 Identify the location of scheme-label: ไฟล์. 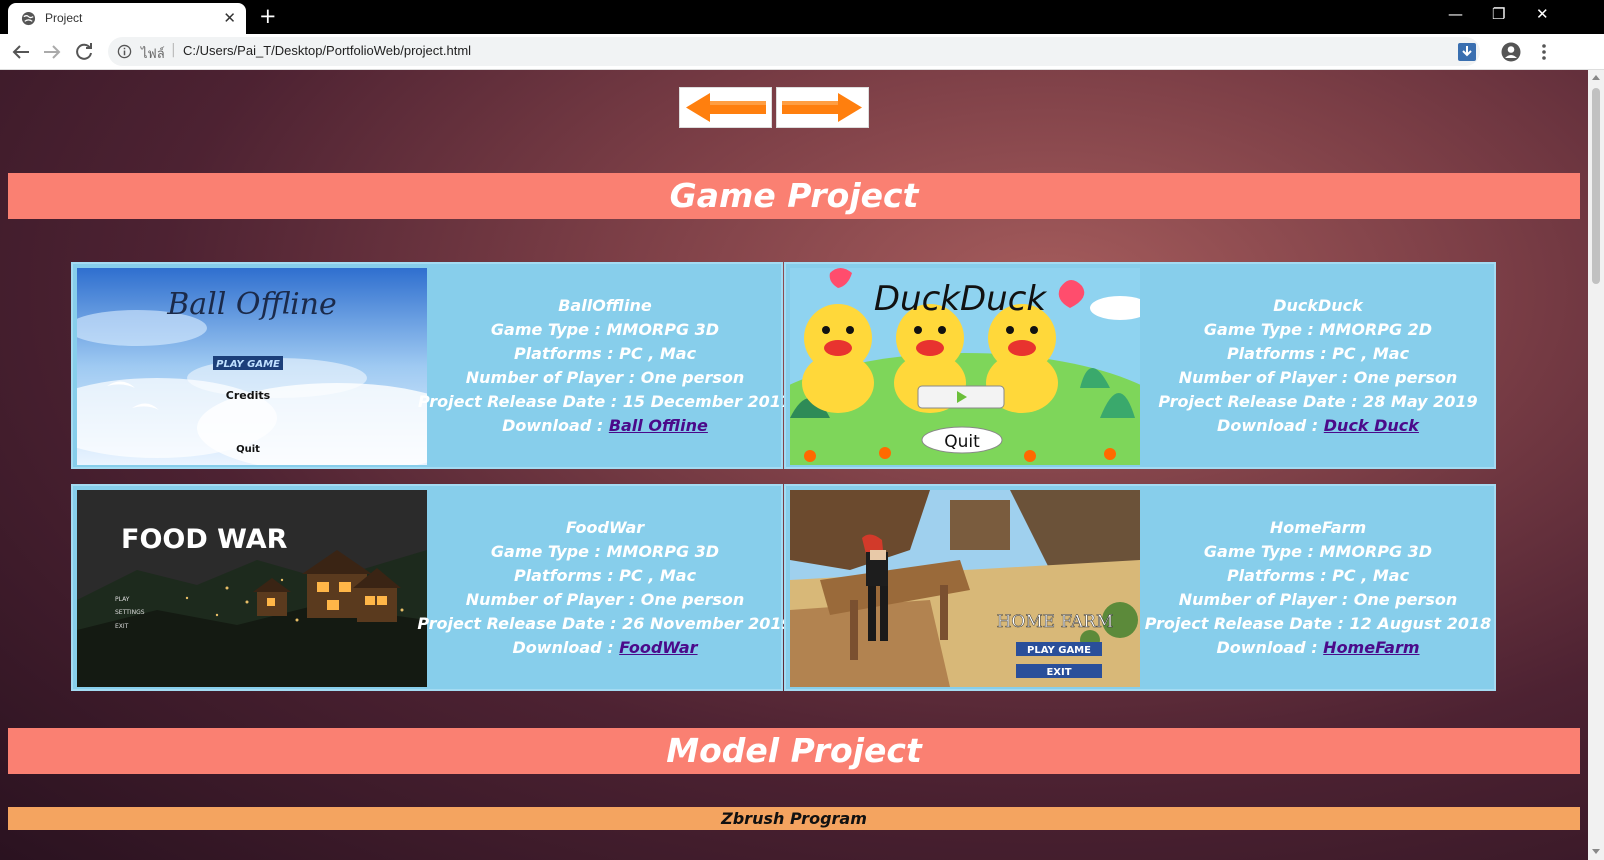
(153, 53).